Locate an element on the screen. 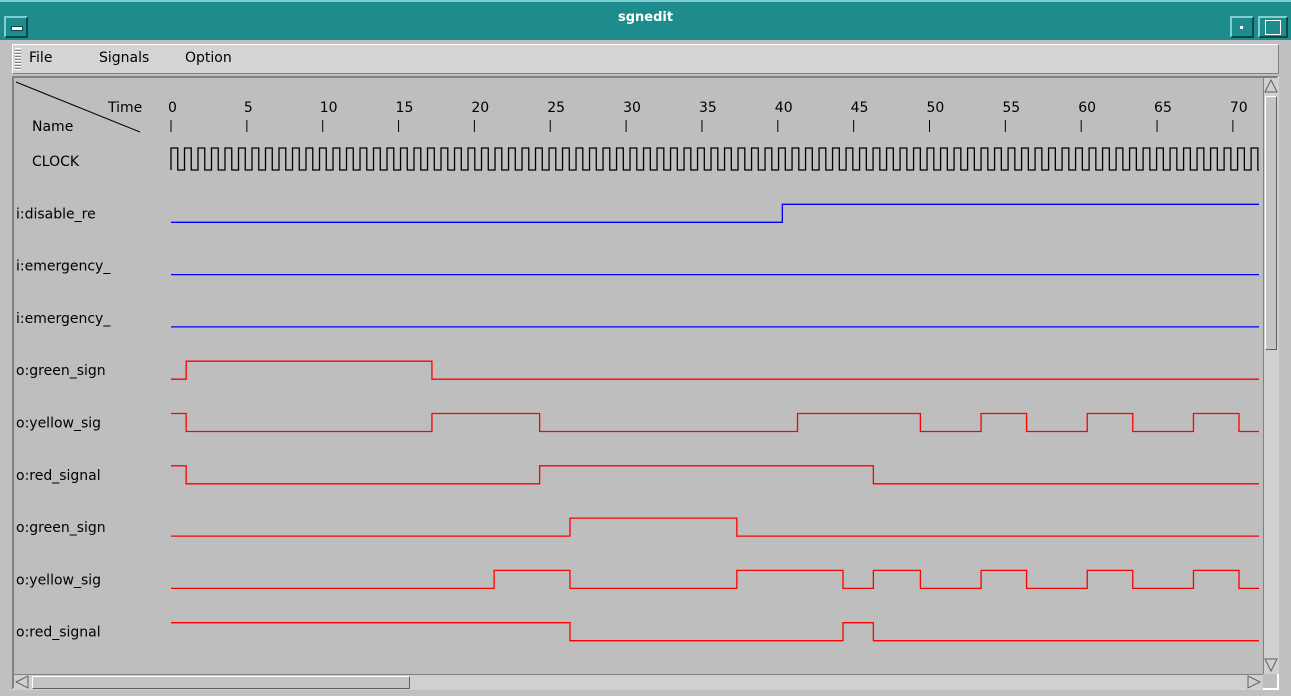 The width and height of the screenshot is (1291, 696). time-tick-label: 30 is located at coordinates (632, 108).